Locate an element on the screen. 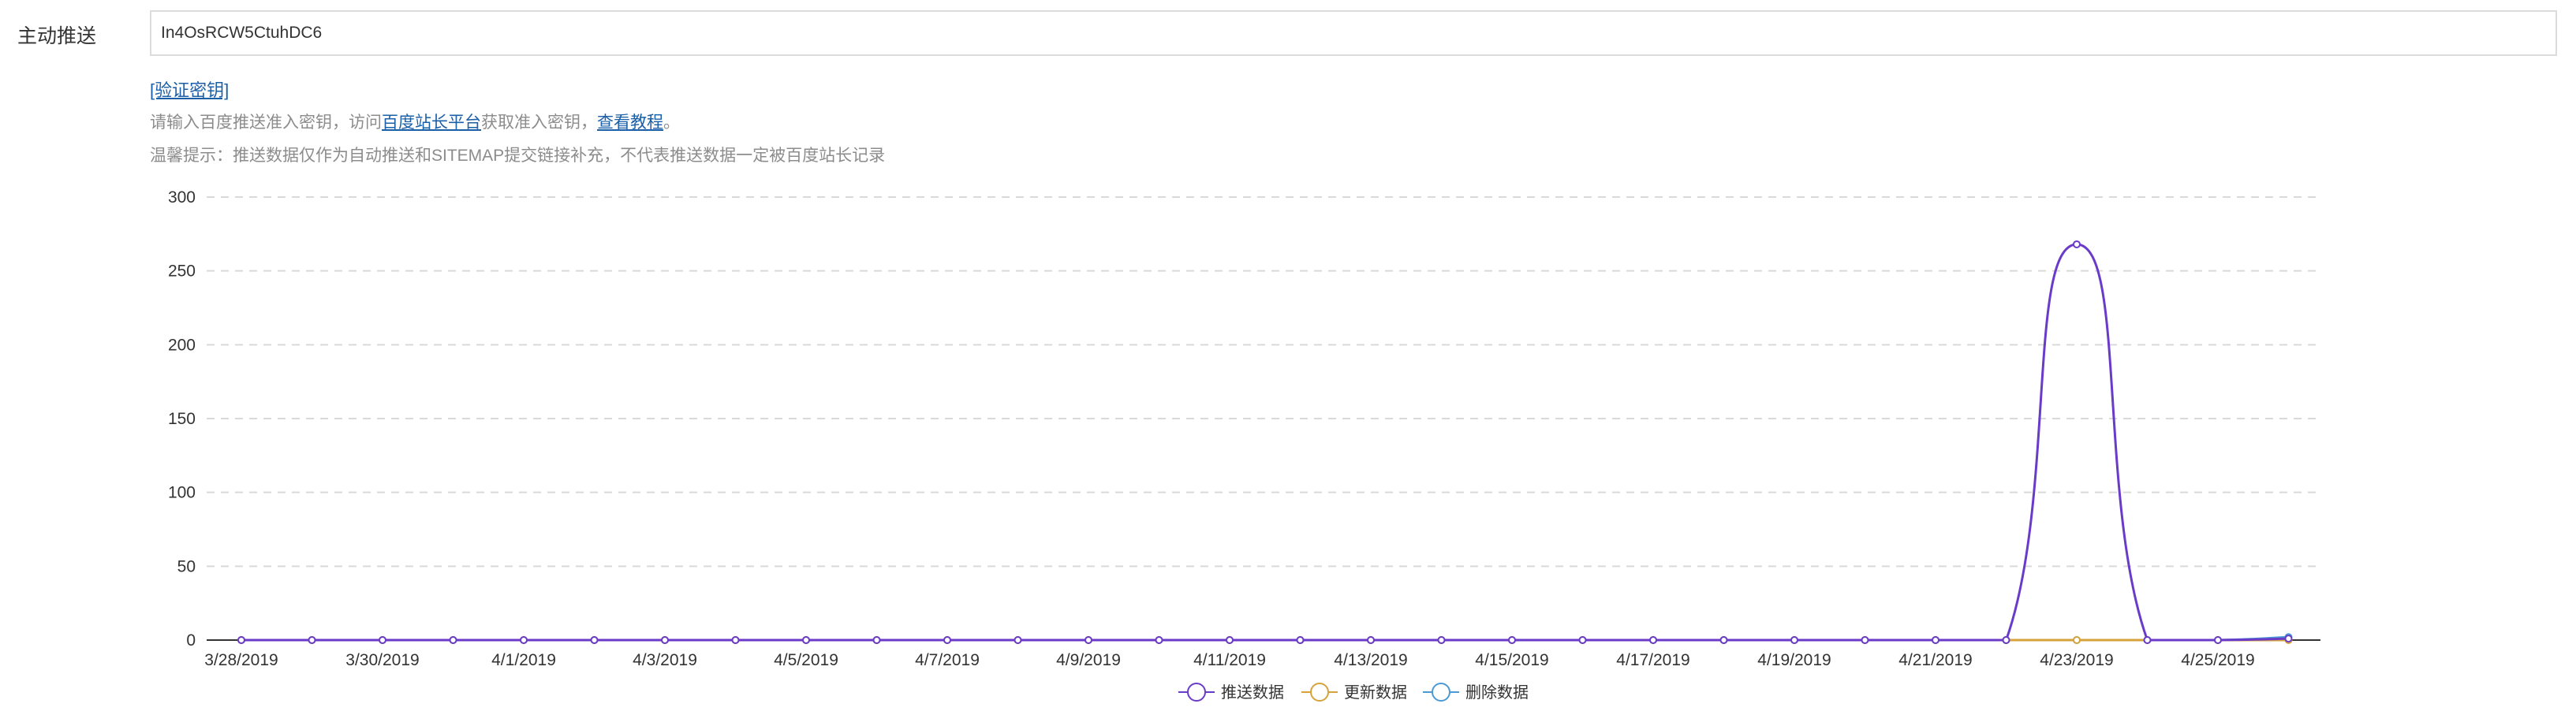 The image size is (2576, 726). legend-label: 更新数据 is located at coordinates (1375, 692).